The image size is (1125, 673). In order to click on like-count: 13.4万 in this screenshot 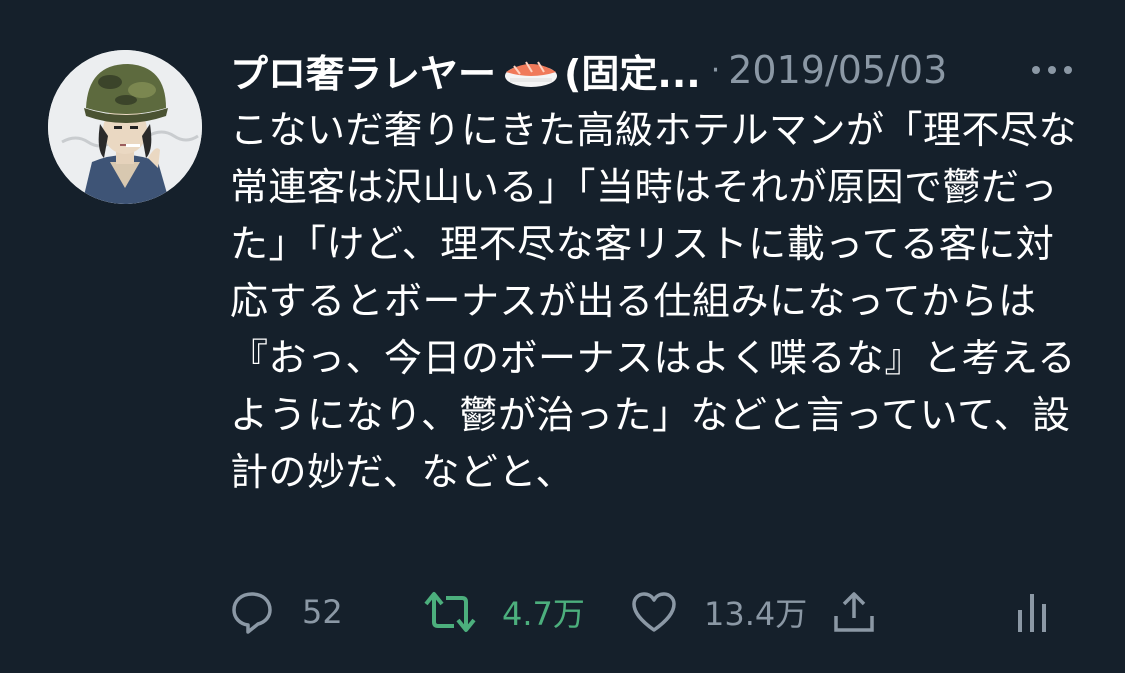, I will do `click(756, 614)`.